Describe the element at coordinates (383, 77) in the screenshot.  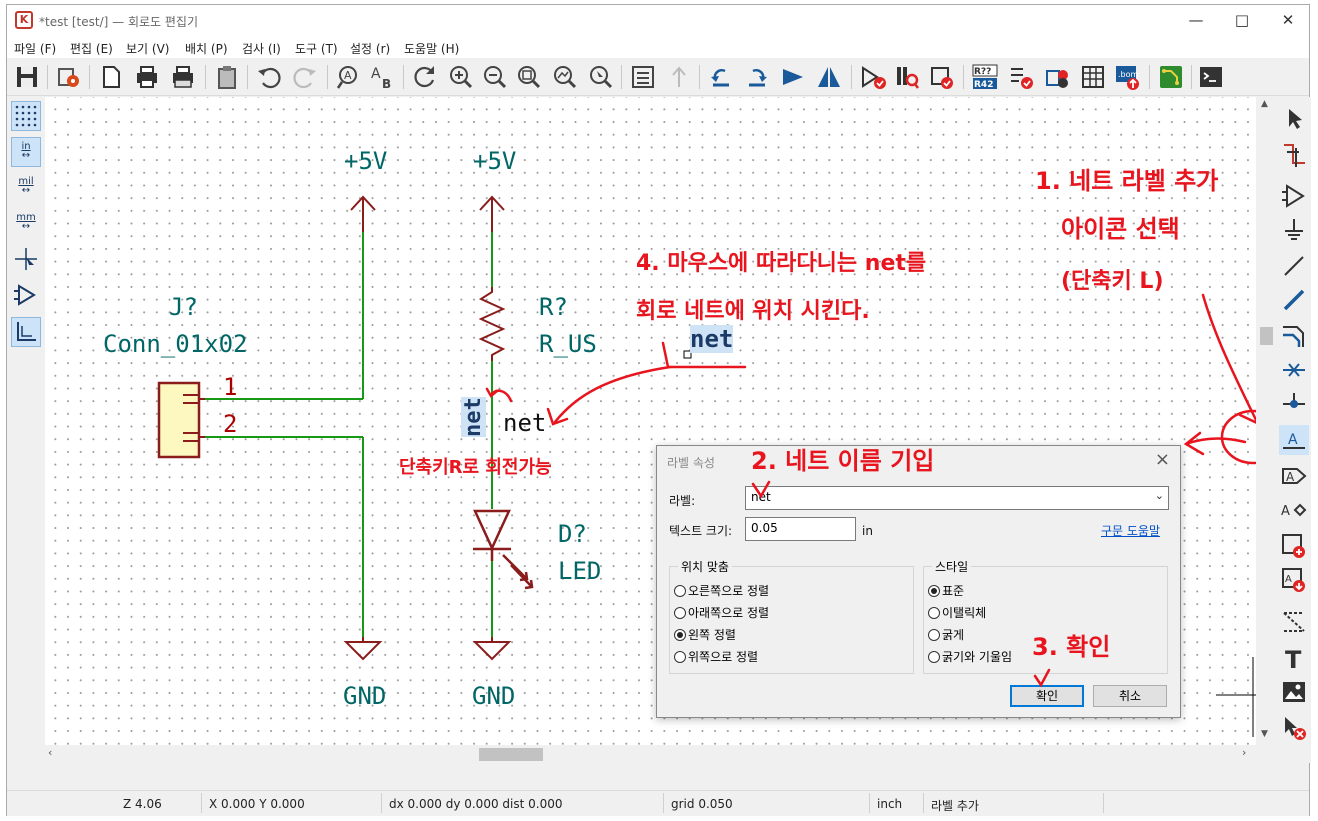
I see `find-replace-icon: AB` at that location.